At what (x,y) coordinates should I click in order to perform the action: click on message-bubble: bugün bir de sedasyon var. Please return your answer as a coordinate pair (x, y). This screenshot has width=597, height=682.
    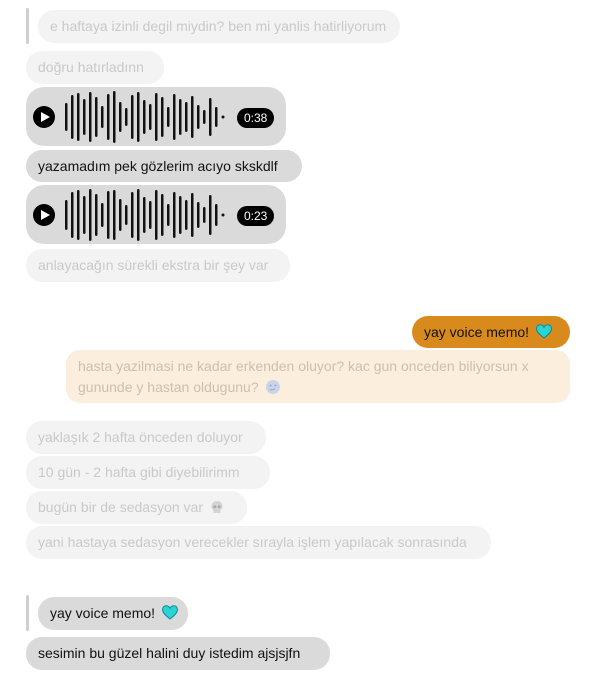
    Looking at the image, I should click on (136, 507).